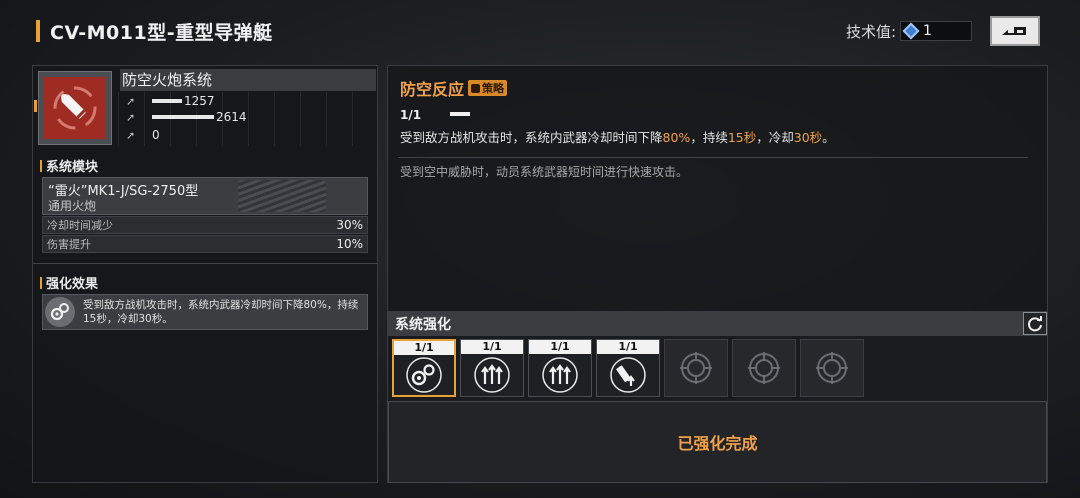  Describe the element at coordinates (936, 31) in the screenshot. I see `tech-value-box: 1` at that location.